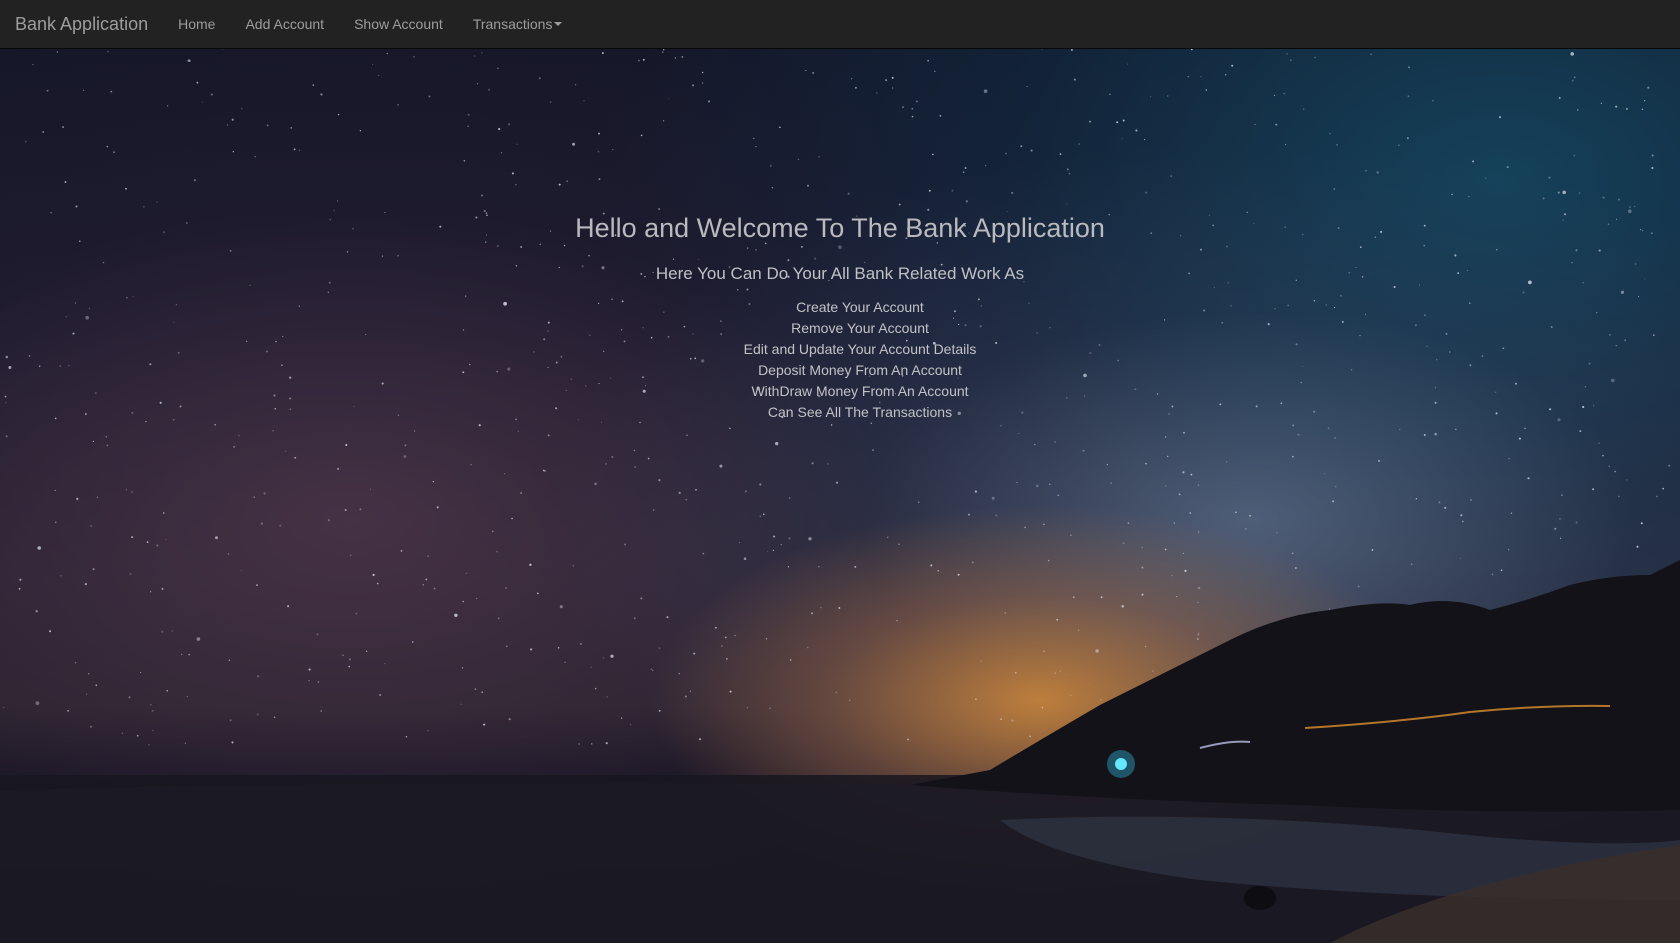  I want to click on feature-item: Remove Your Account, so click(860, 328).